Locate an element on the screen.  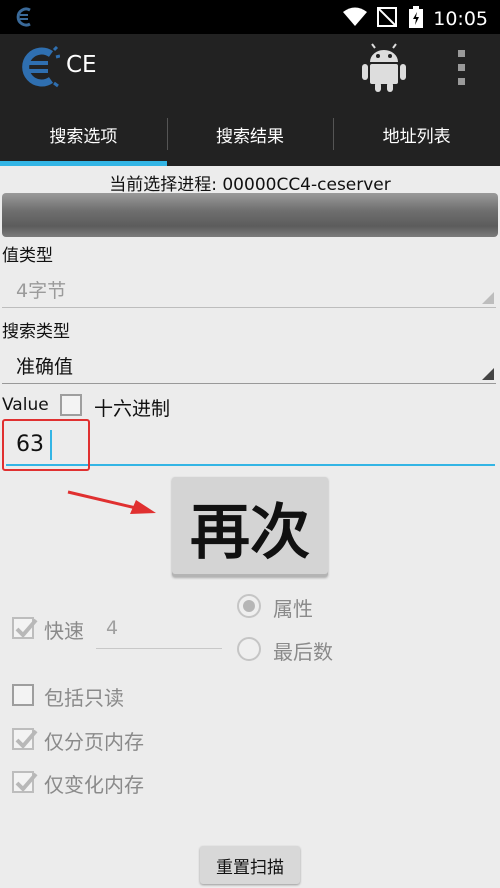
radio-last-digits is located at coordinates (249, 649).